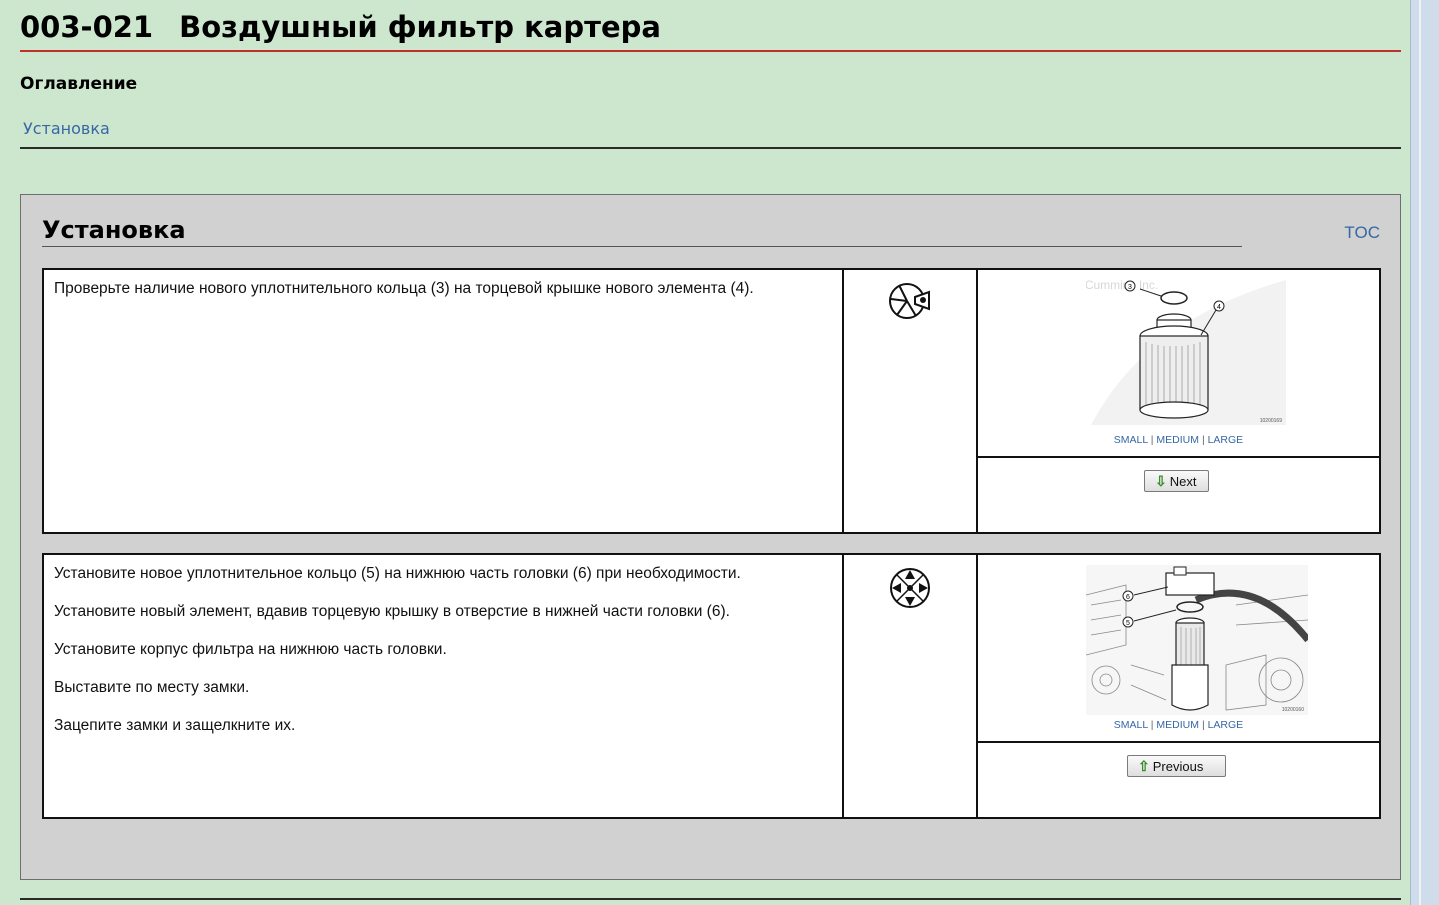 Image resolution: width=1439 pixels, height=905 pixels. I want to click on figure-id: 10200160, so click(1293, 710).